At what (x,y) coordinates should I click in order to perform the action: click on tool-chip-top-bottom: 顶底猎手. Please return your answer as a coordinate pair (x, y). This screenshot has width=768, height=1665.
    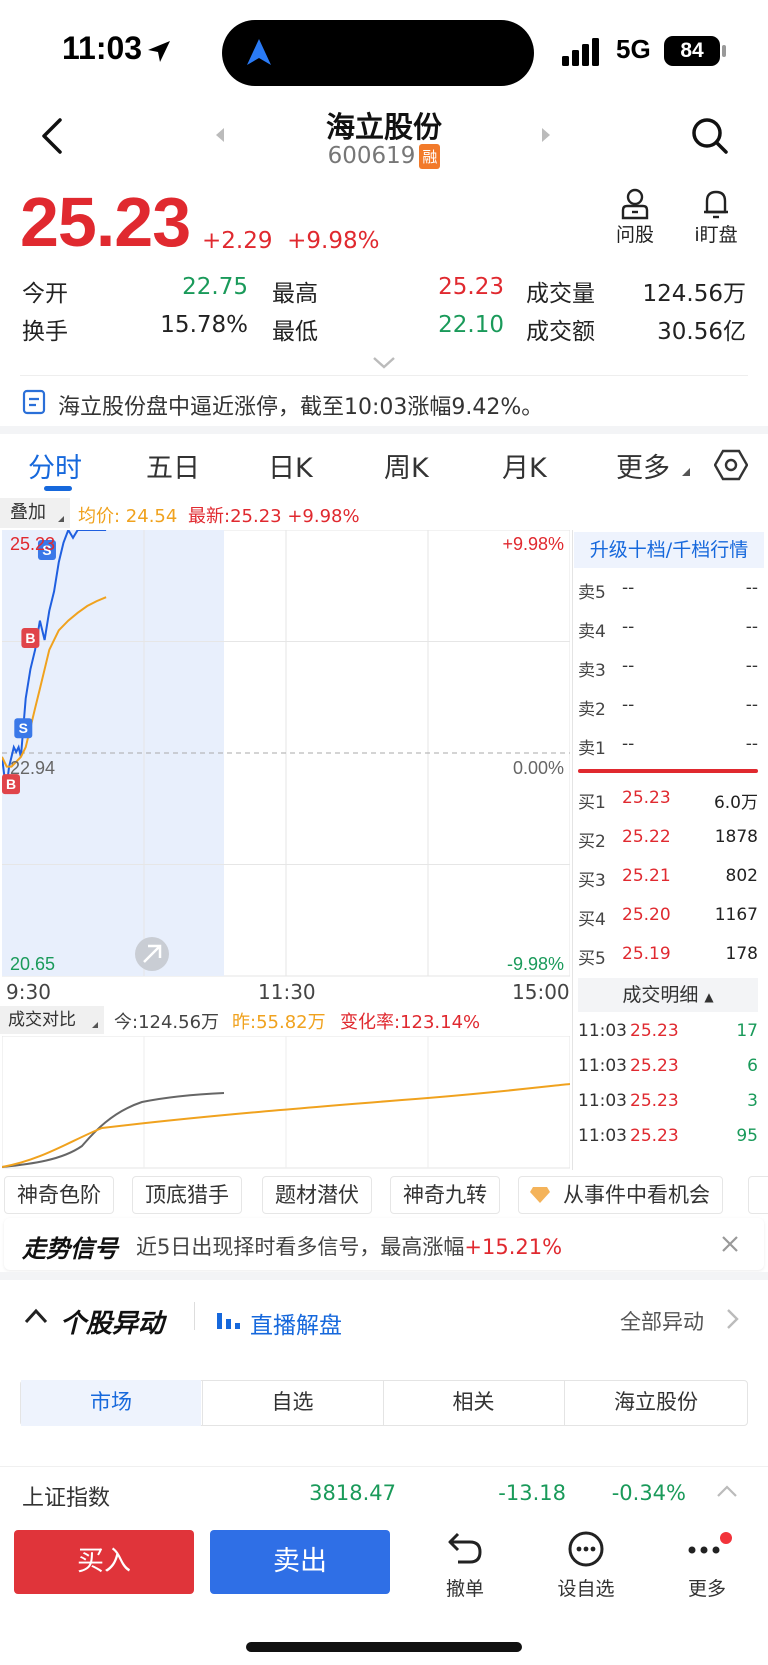
    Looking at the image, I should click on (187, 1195).